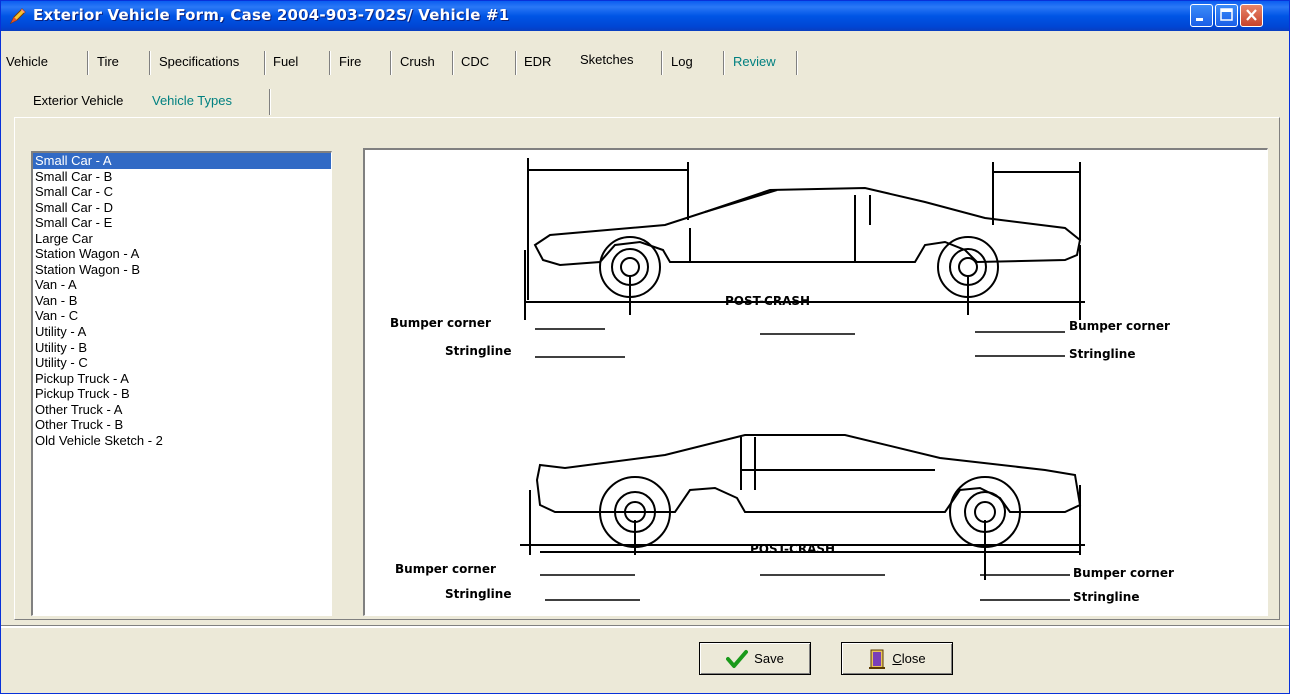  I want to click on top-right-bumper-label: Bumper corner, so click(1119, 326).